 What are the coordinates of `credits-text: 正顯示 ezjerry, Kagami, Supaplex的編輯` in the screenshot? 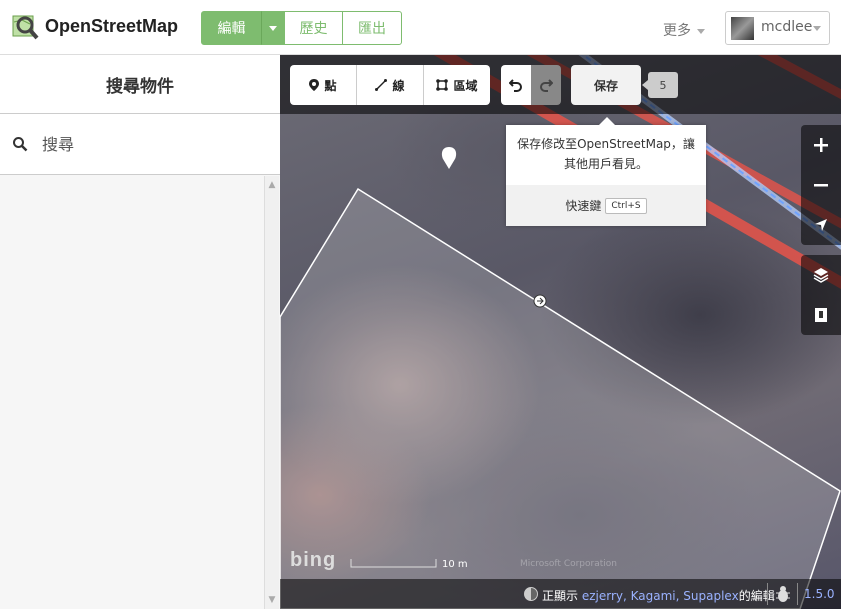 It's located at (658, 595).